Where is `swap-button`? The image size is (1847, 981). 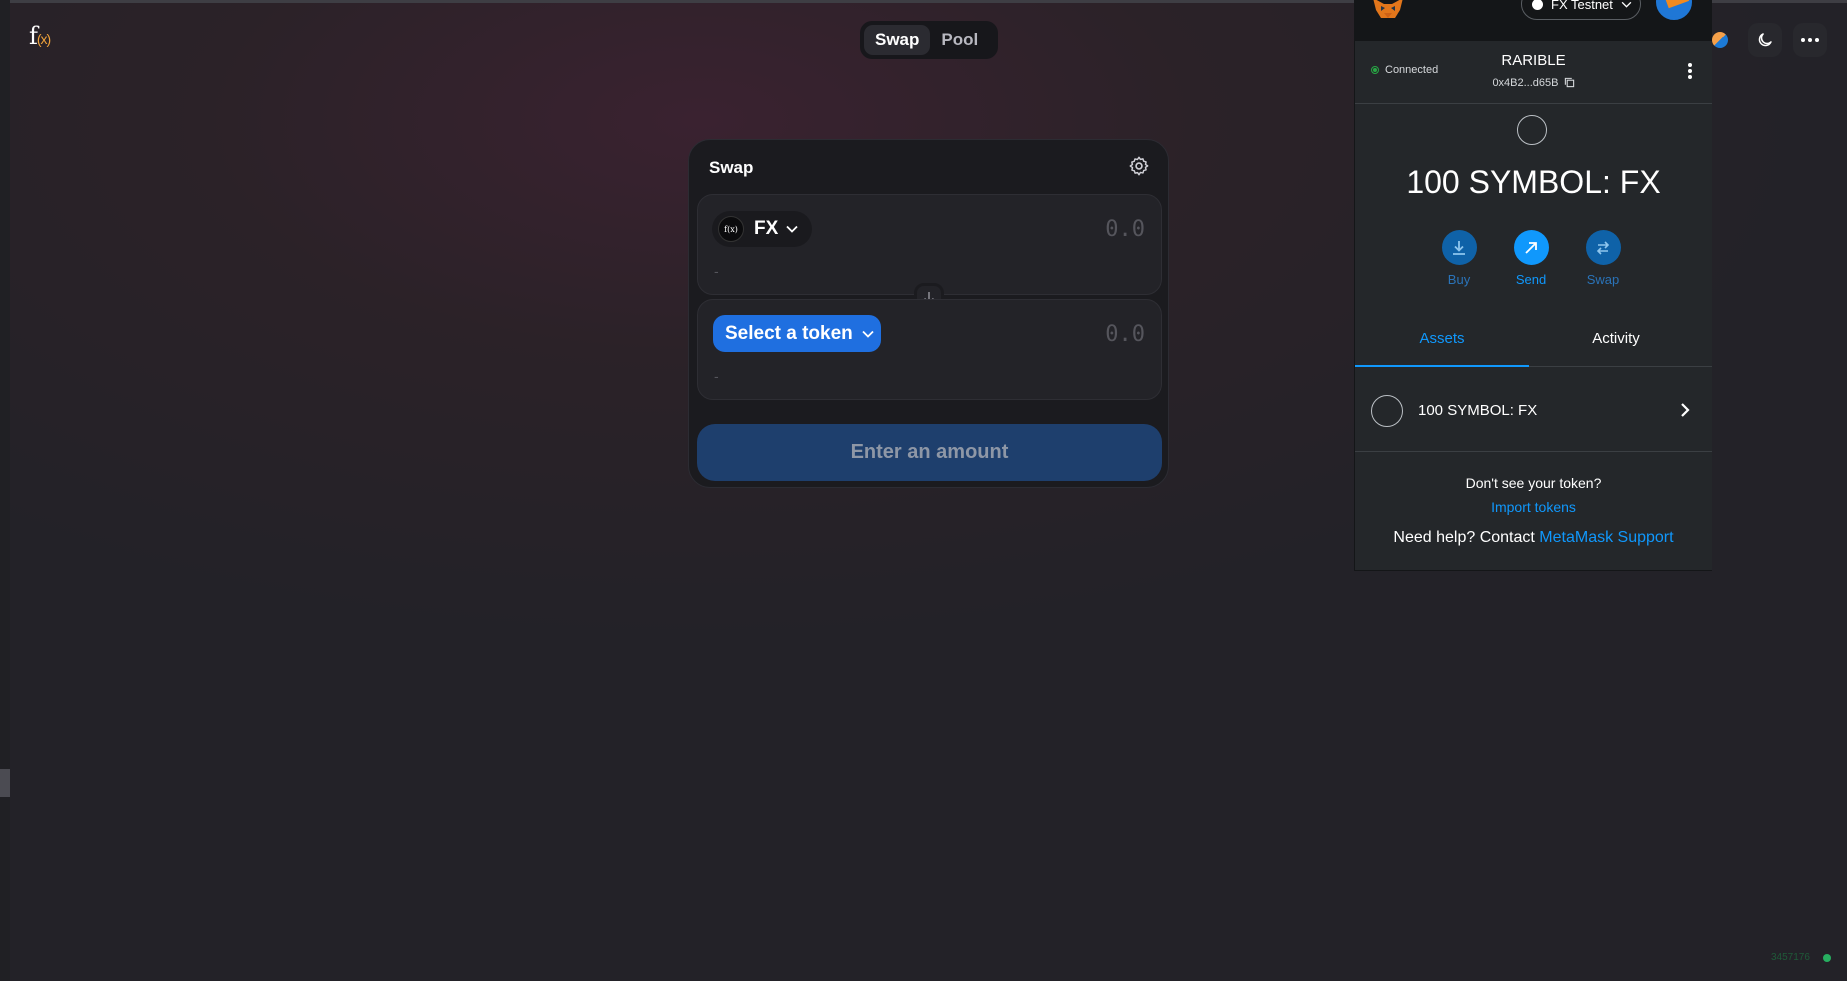 swap-button is located at coordinates (1603, 247).